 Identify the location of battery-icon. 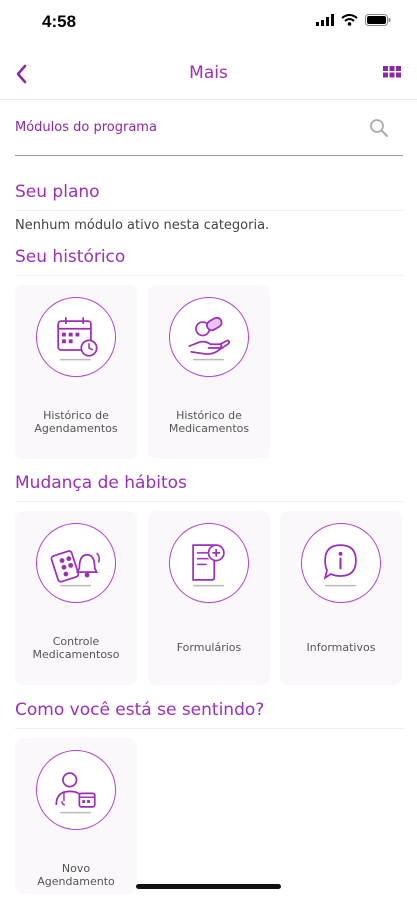
(378, 20).